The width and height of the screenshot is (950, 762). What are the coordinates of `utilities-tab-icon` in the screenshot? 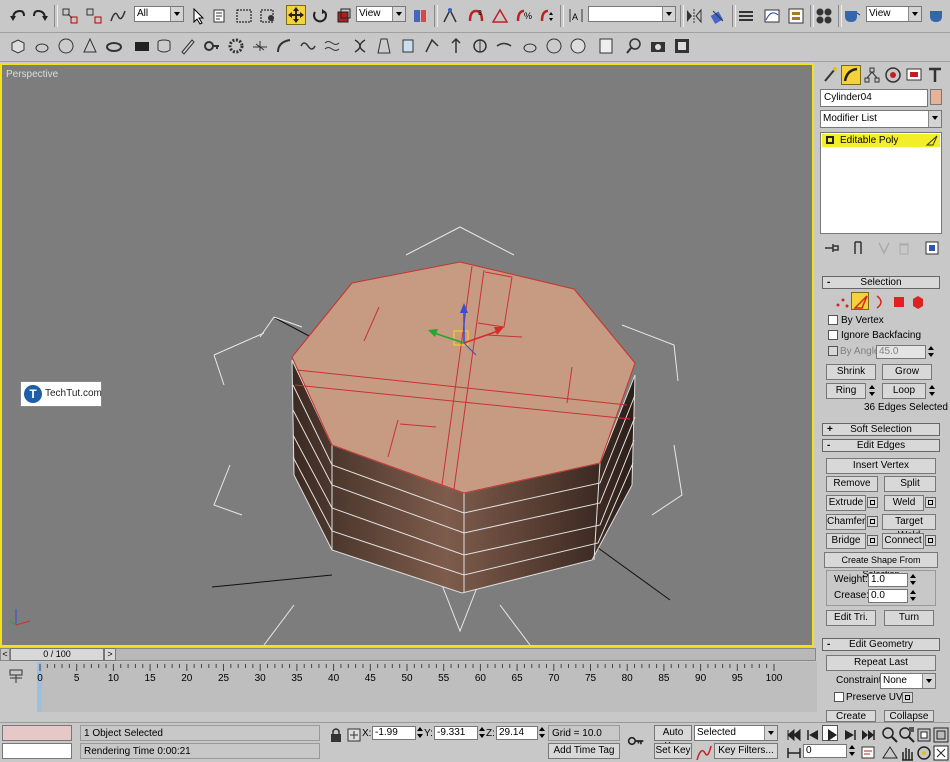 It's located at (935, 75).